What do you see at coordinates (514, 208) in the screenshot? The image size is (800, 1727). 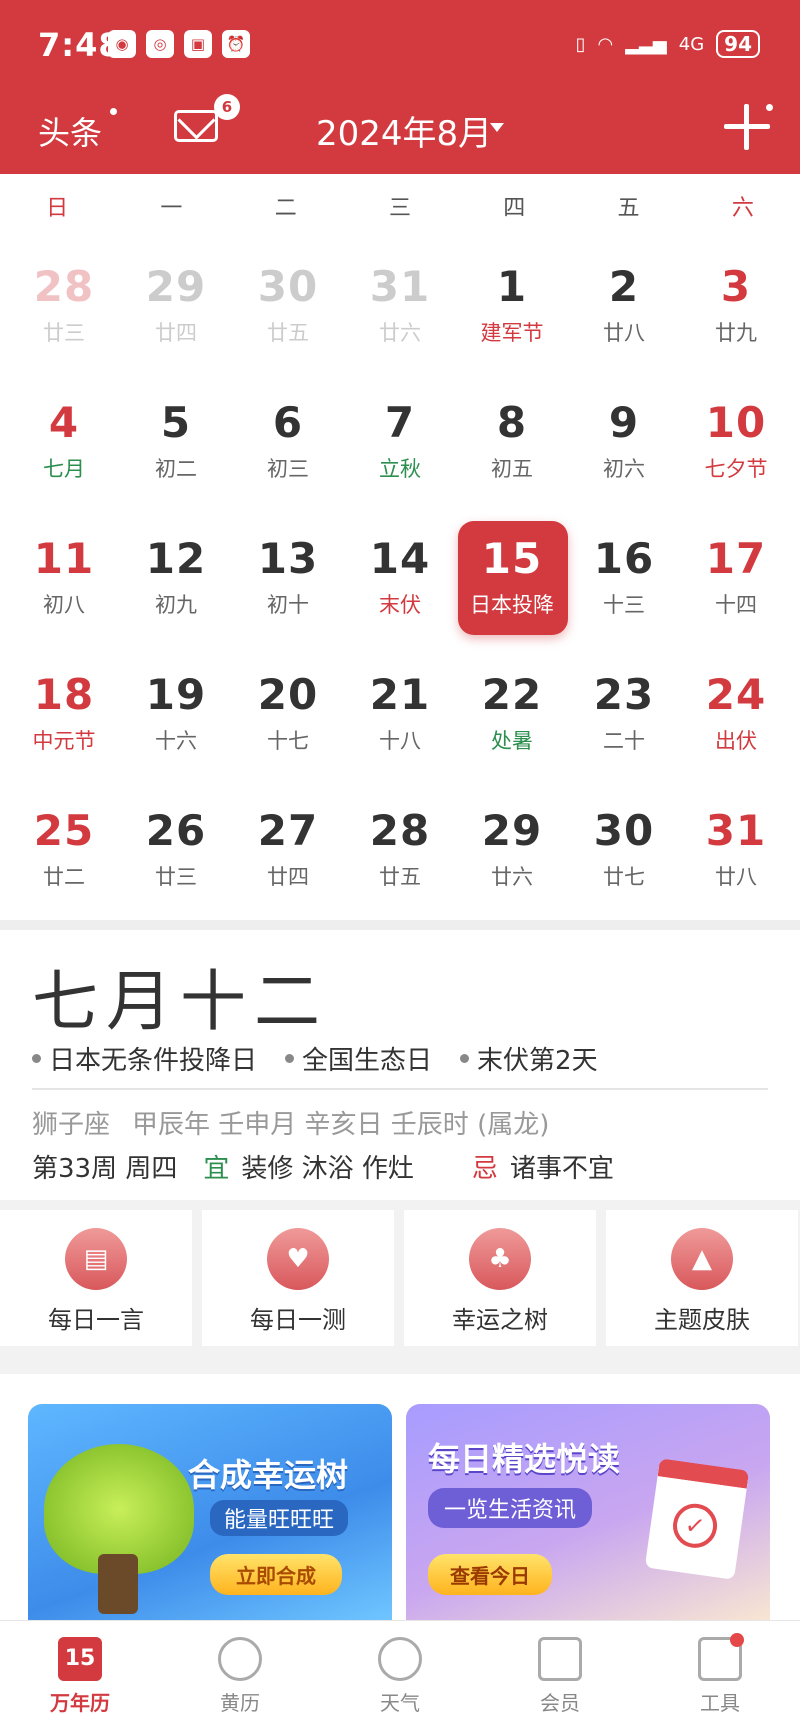 I see `weekday-label: 四` at bounding box center [514, 208].